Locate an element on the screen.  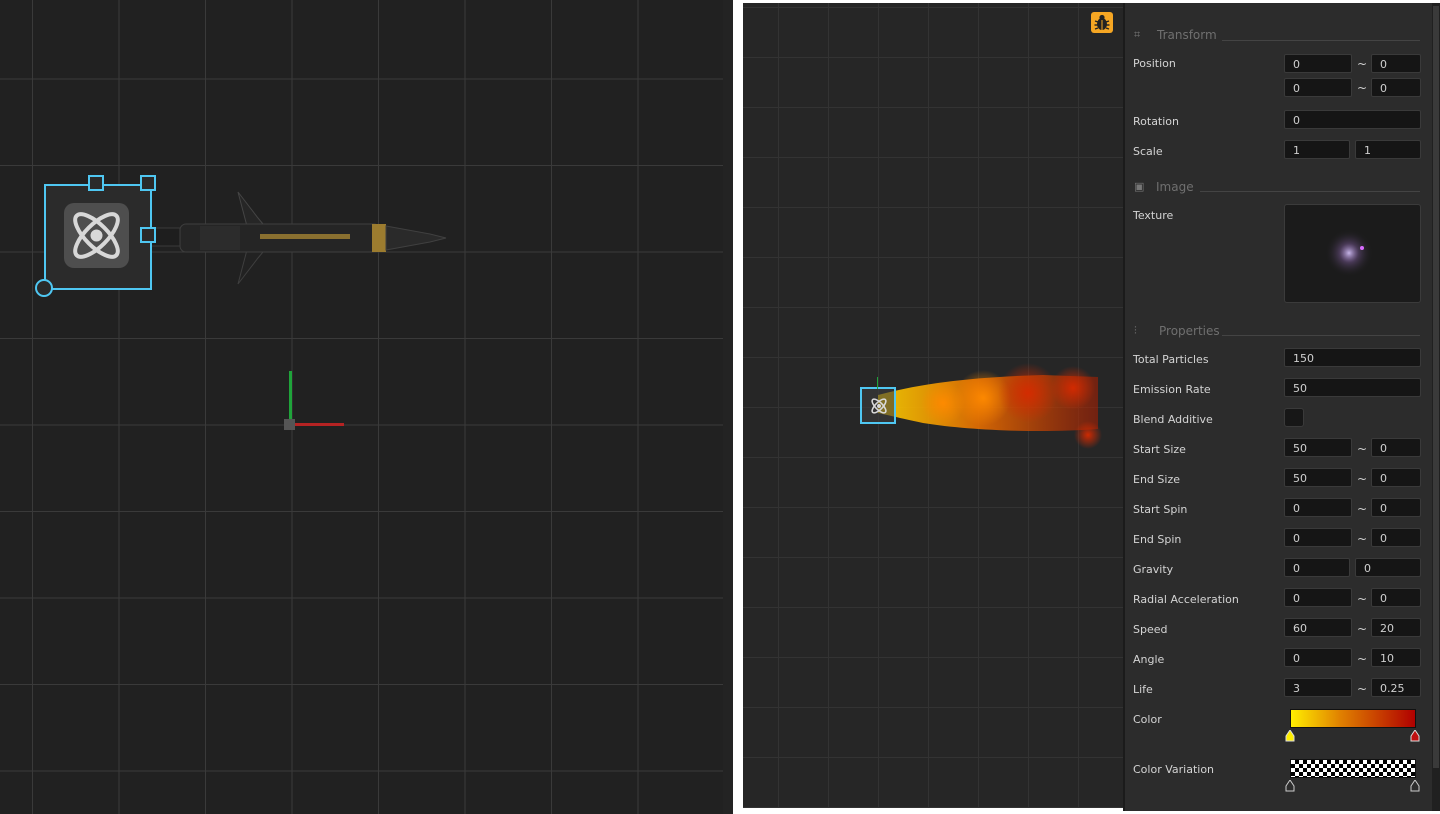
label-gravity: Gravity is located at coordinates (1153, 569).